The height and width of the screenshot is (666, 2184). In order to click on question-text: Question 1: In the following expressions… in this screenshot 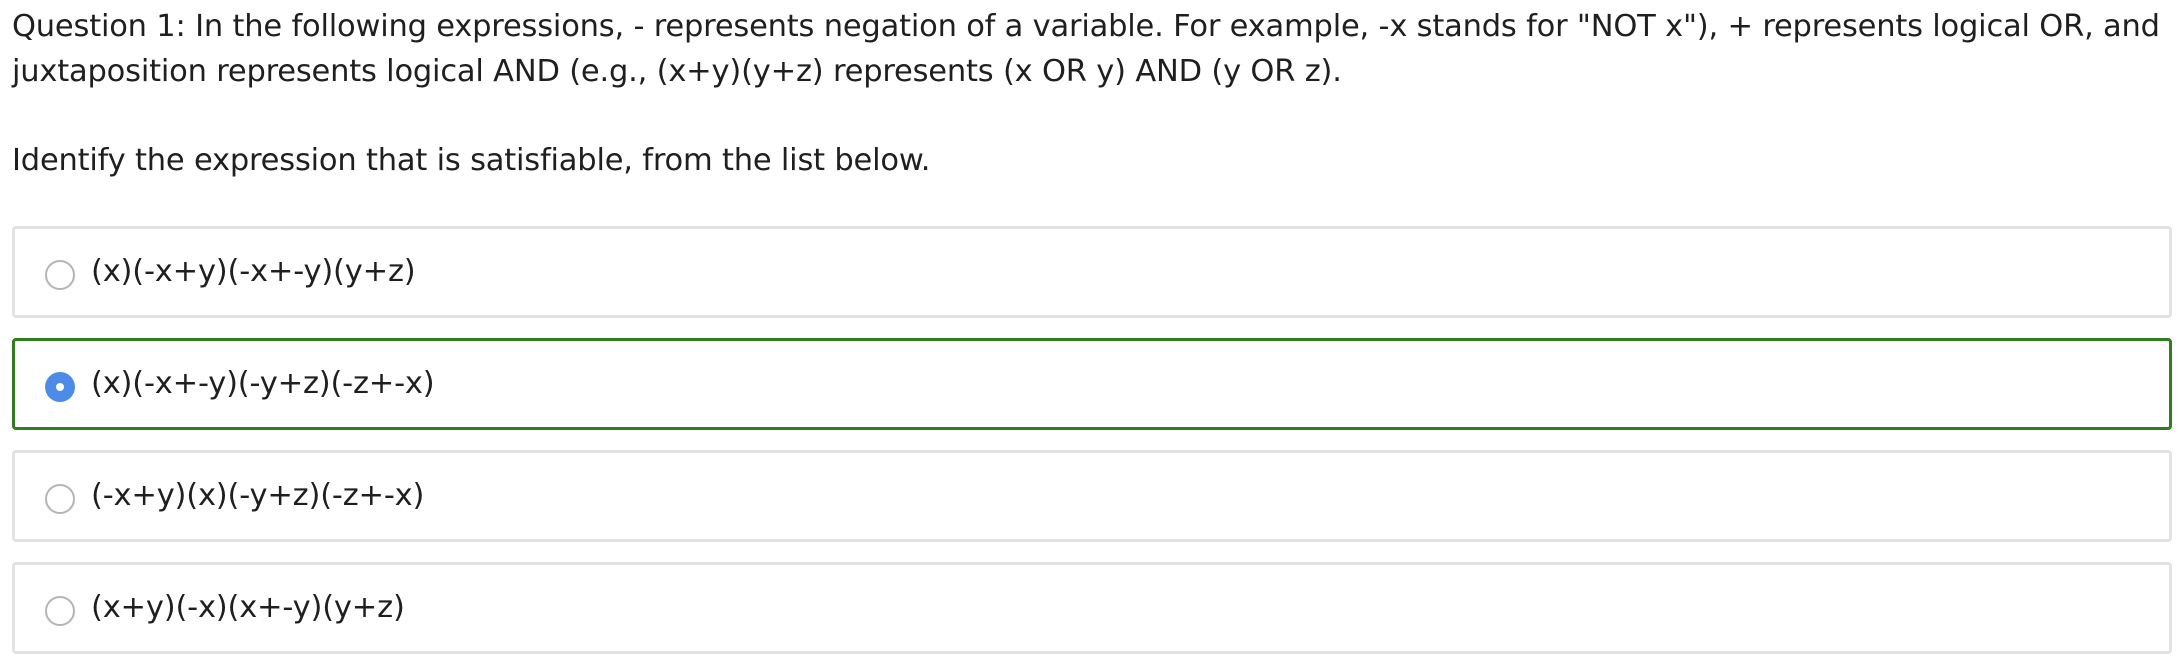, I will do `click(1087, 49)`.